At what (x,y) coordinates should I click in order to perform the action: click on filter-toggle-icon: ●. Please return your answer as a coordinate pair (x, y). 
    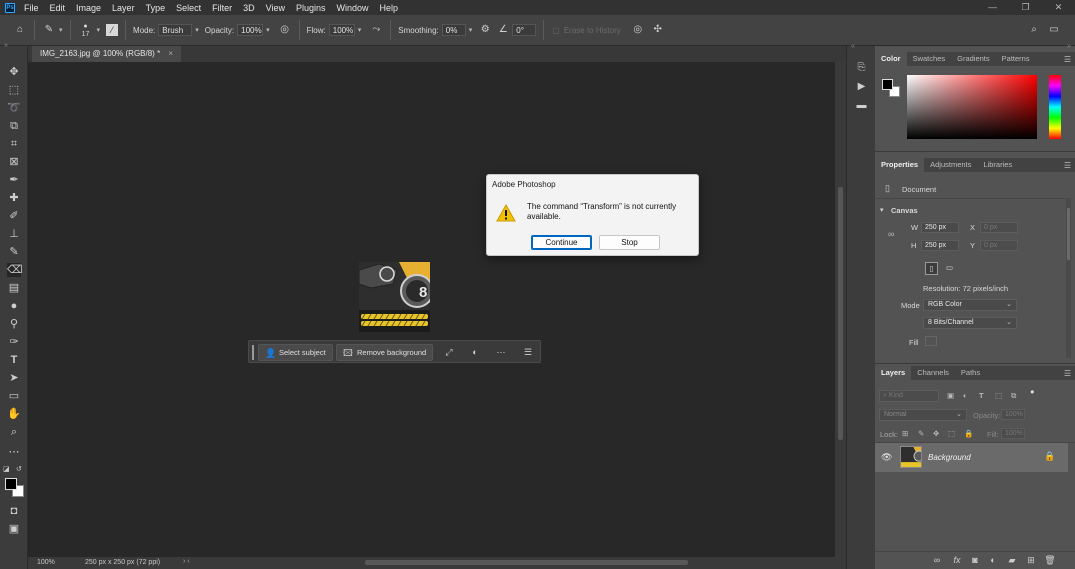
    Looking at the image, I should click on (1032, 391).